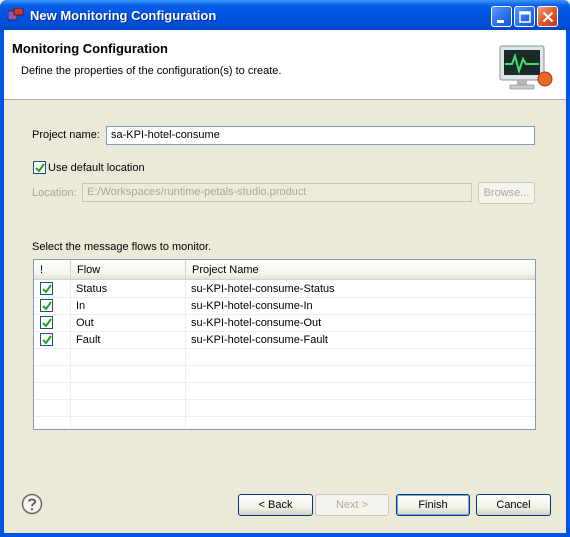 This screenshot has width=570, height=537. What do you see at coordinates (433, 505) in the screenshot?
I see `finish-button: Finish` at bounding box center [433, 505].